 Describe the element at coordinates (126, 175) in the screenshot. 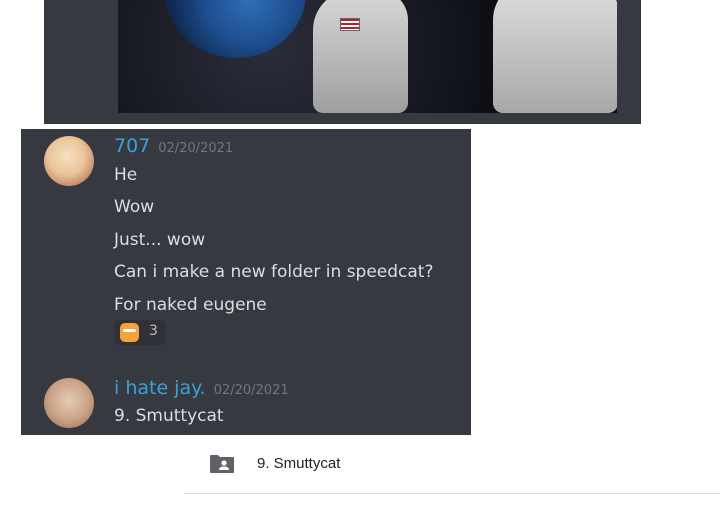

I see `message-line: He` at that location.